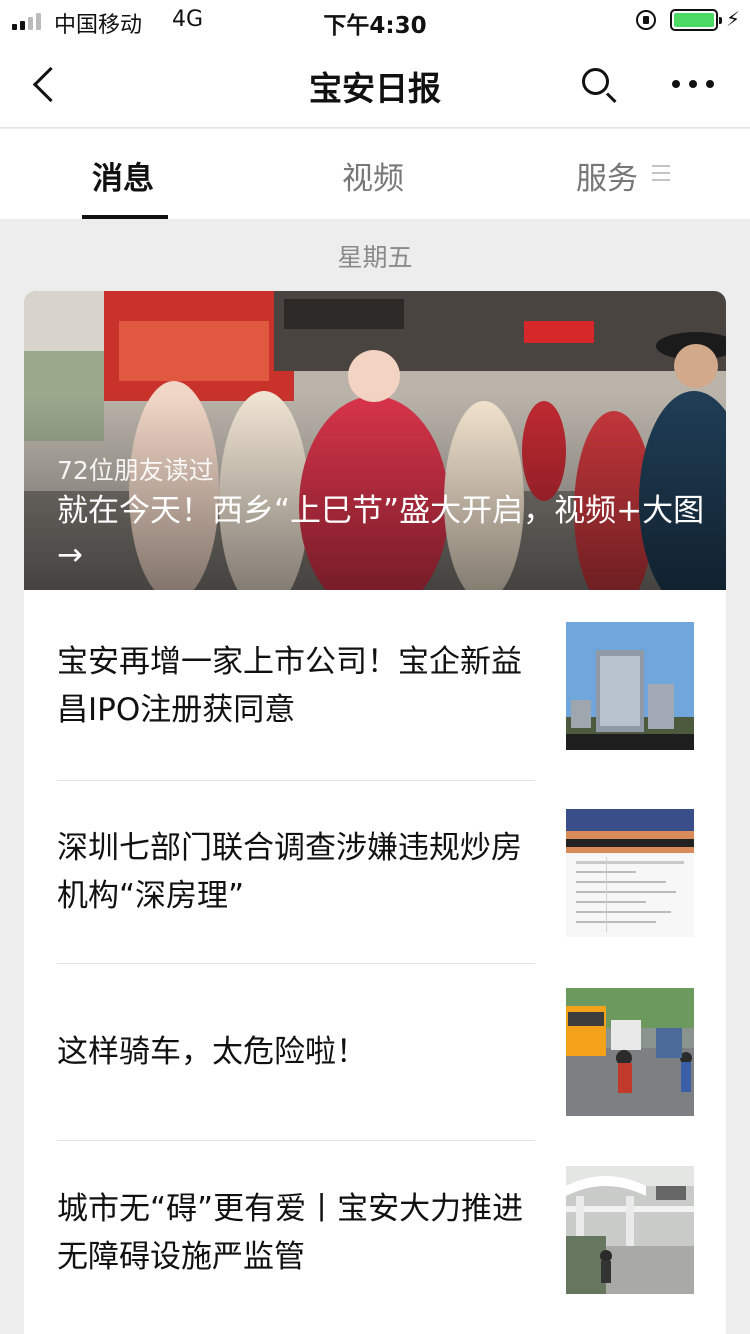  Describe the element at coordinates (289, 872) in the screenshot. I see `article-title: 深圳七部门联合调查涉嫌违规炒房机构“深房理”` at that location.